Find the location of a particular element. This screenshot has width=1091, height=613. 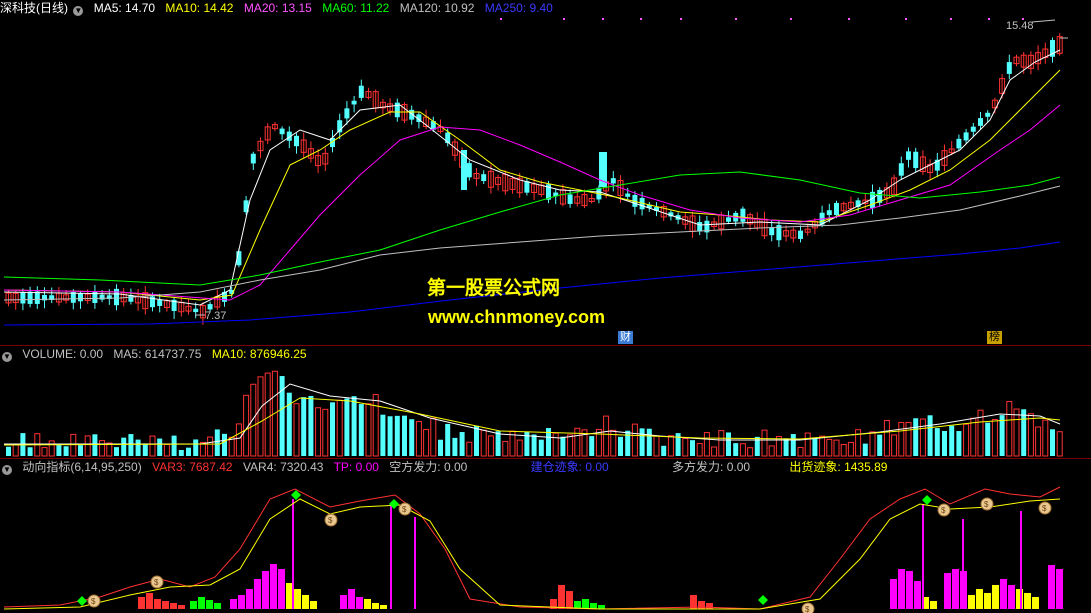

var4-label: VAR4: 7320.43 is located at coordinates (283, 467).